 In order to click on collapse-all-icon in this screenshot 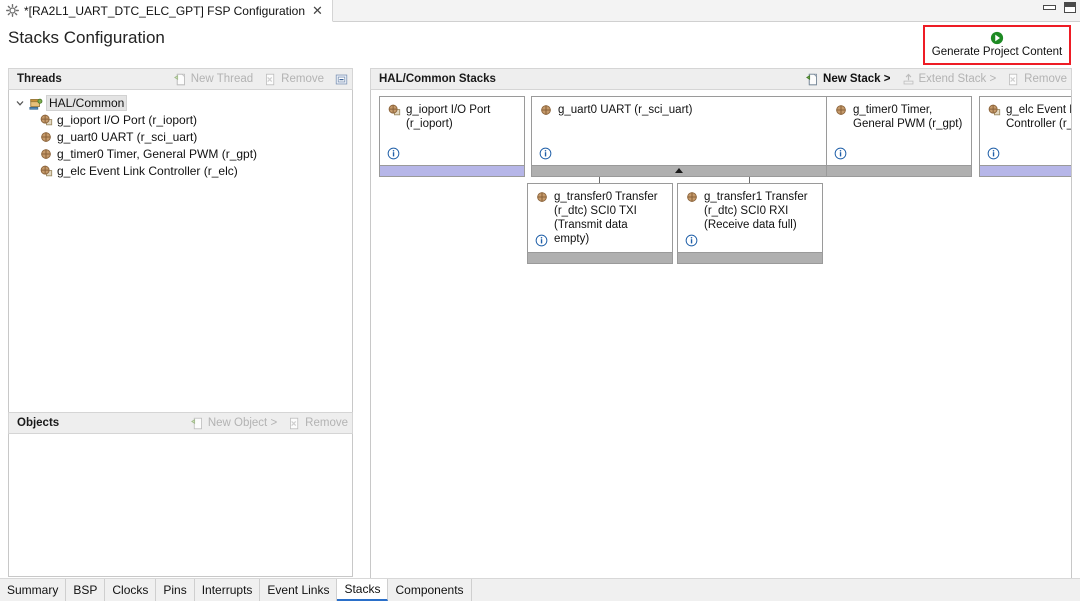, I will do `click(341, 79)`.